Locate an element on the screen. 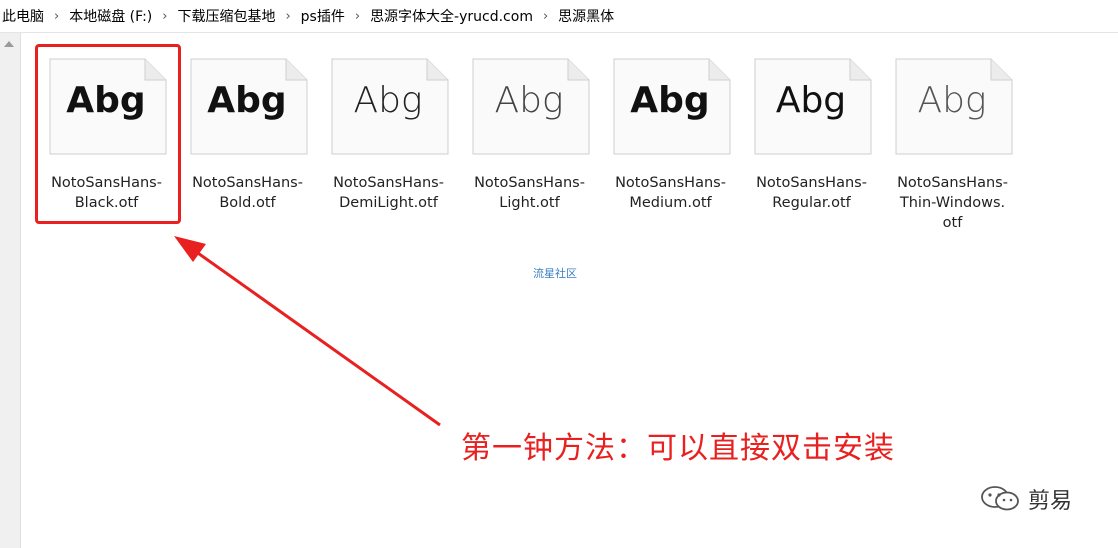  wechat-icon is located at coordinates (1000, 498).